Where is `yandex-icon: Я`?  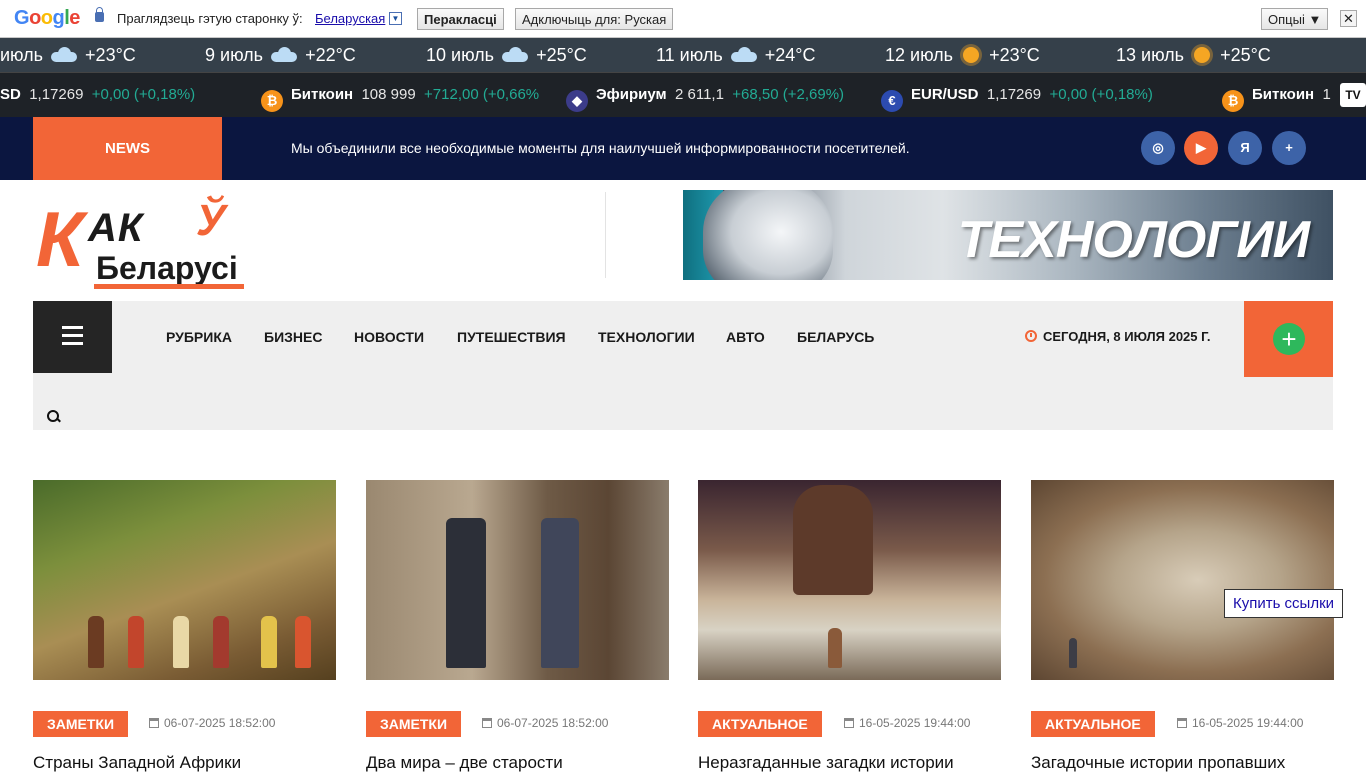 yandex-icon: Я is located at coordinates (1245, 148).